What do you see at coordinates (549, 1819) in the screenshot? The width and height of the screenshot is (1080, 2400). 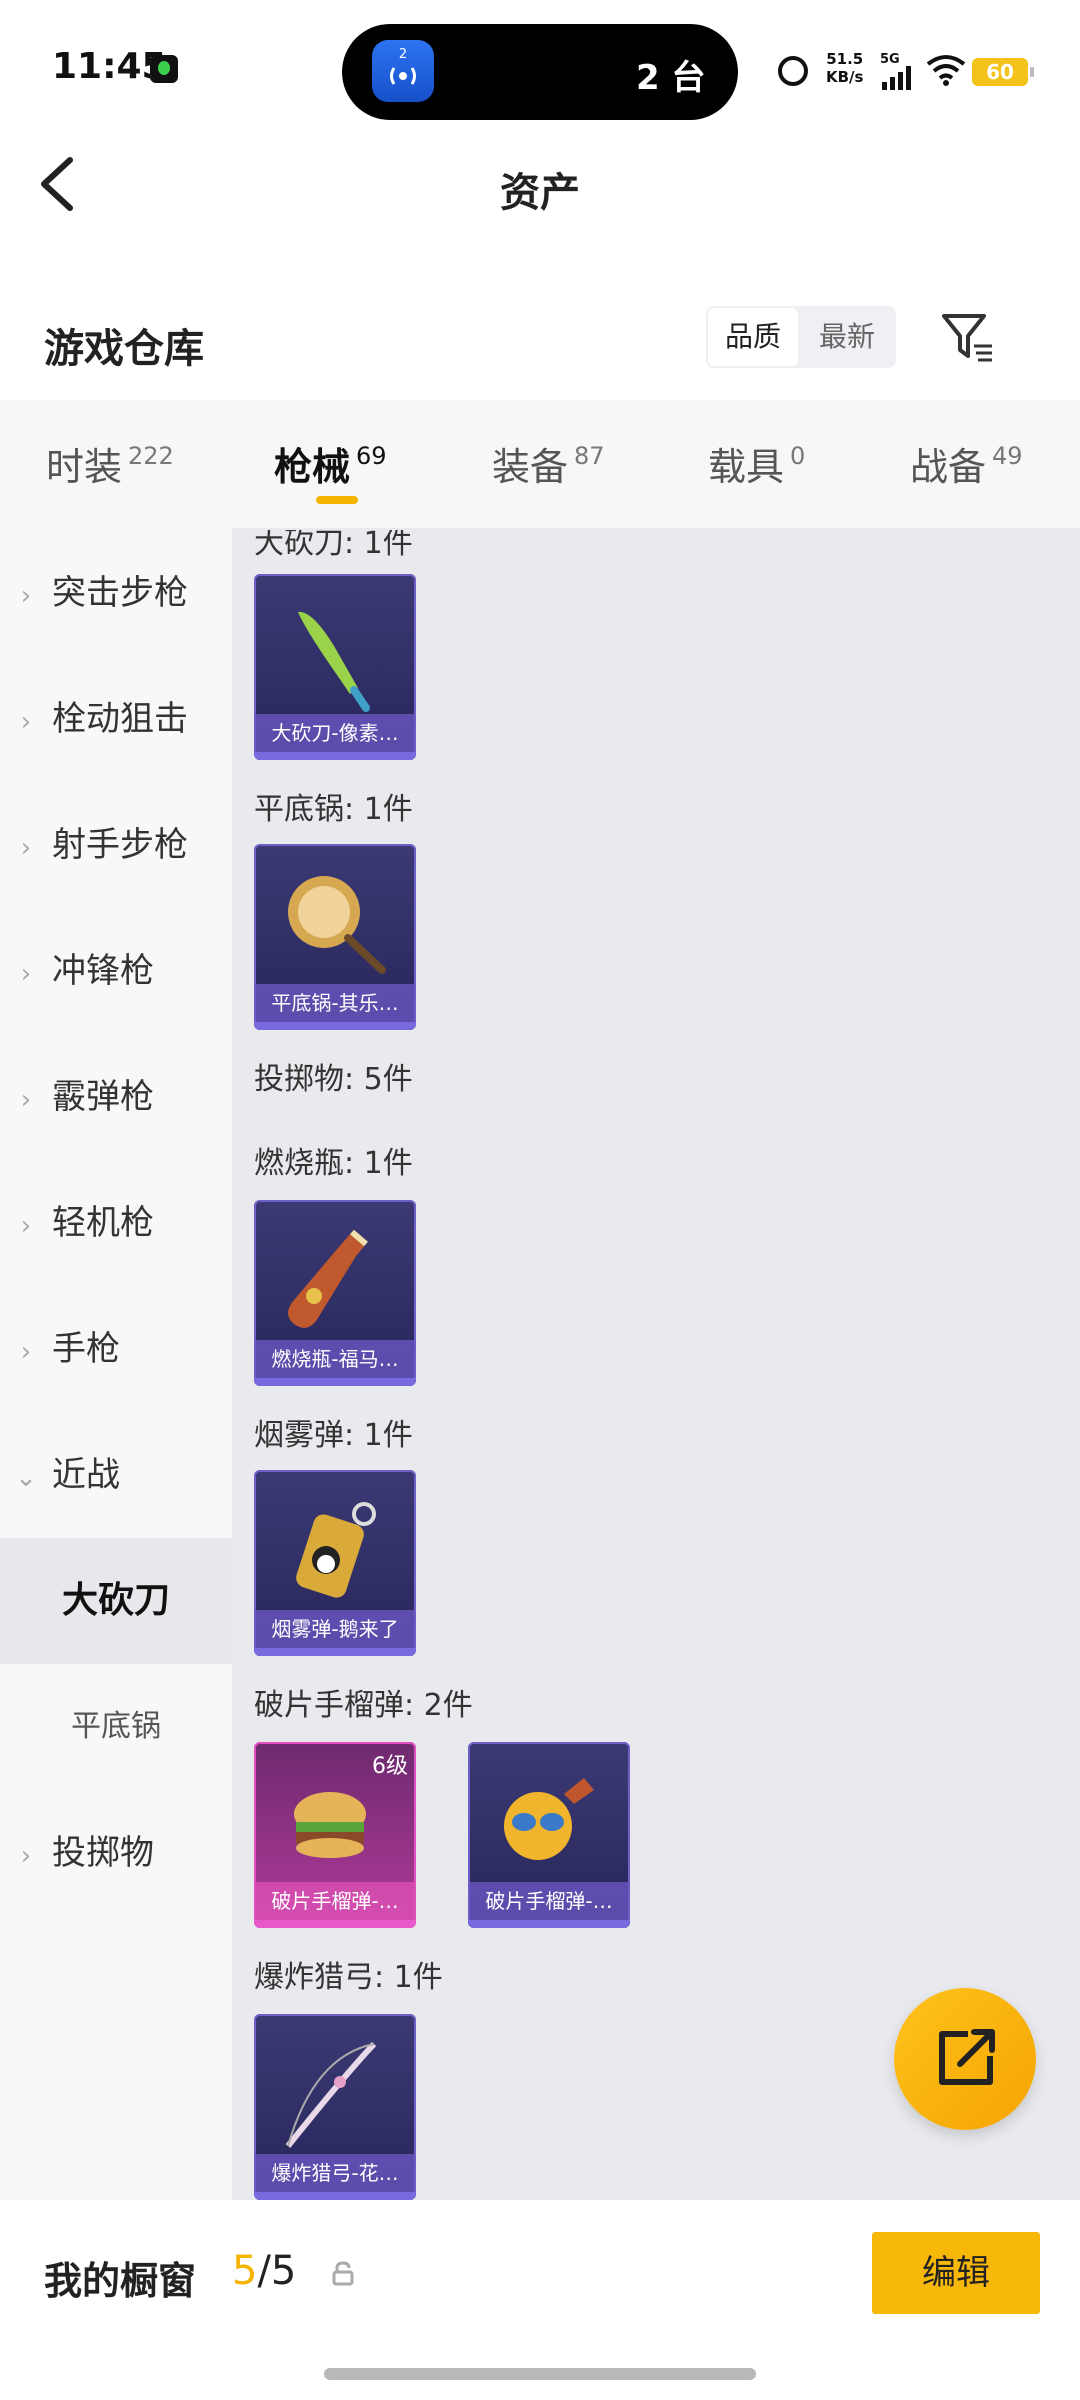 I see `sunglasses-grenade-icon` at bounding box center [549, 1819].